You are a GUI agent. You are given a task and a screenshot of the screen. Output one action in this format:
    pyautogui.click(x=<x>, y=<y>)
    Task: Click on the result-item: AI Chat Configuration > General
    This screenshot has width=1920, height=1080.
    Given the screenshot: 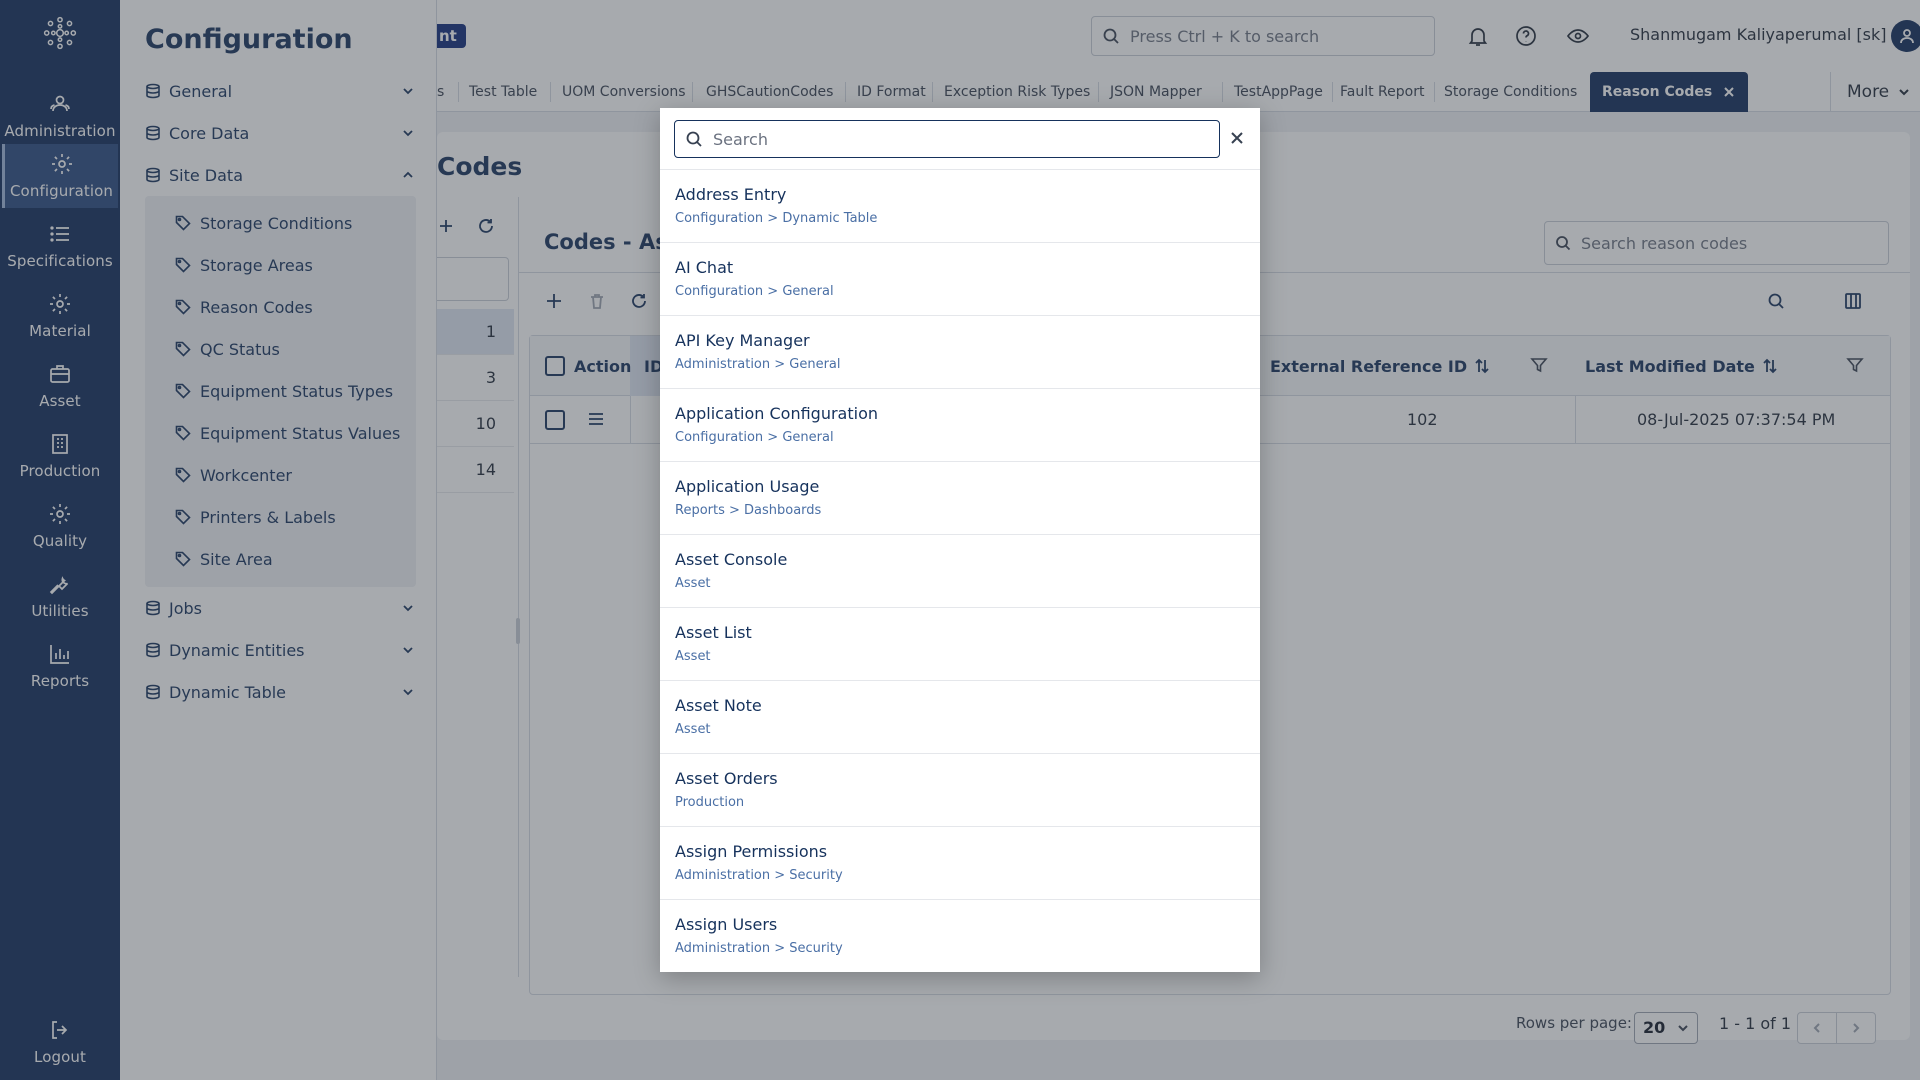 What is the action you would take?
    pyautogui.click(x=960, y=279)
    